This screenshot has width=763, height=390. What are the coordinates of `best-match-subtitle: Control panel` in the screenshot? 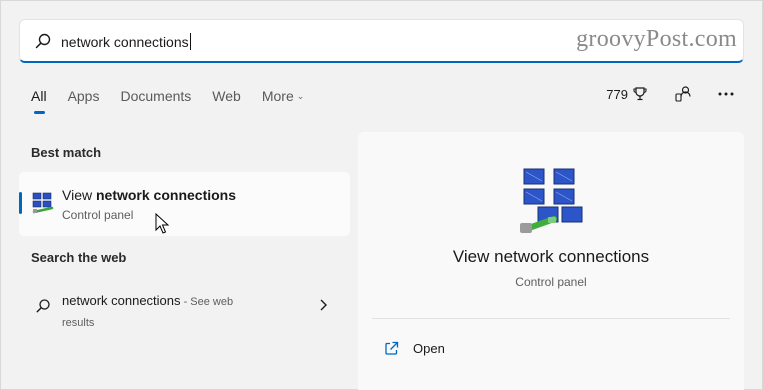 It's located at (98, 215).